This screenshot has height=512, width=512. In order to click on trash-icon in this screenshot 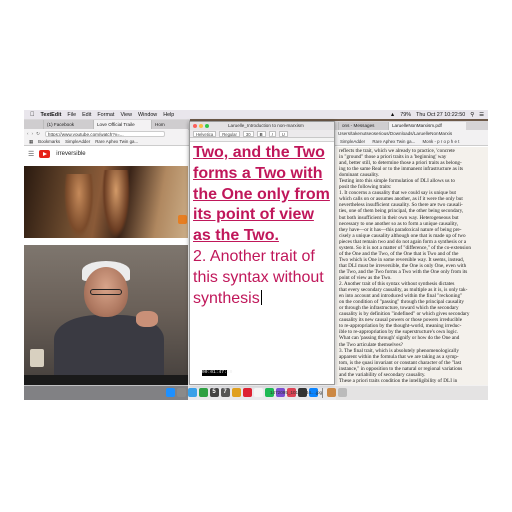, I will do `click(342, 392)`.